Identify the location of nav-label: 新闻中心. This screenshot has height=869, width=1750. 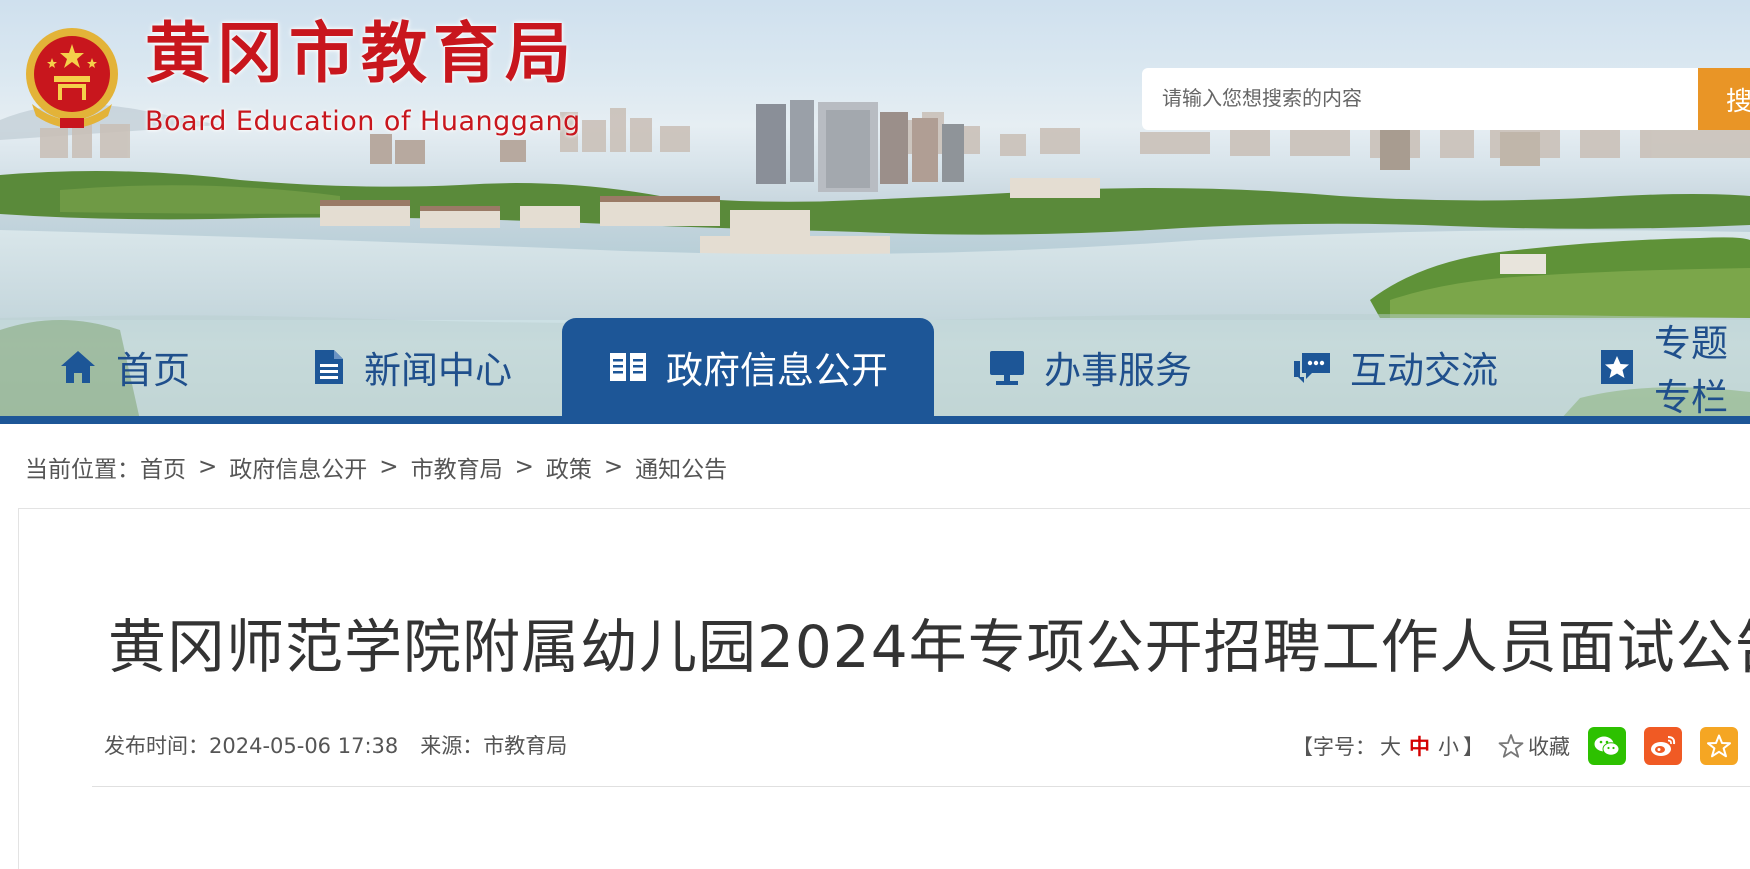
(438, 370).